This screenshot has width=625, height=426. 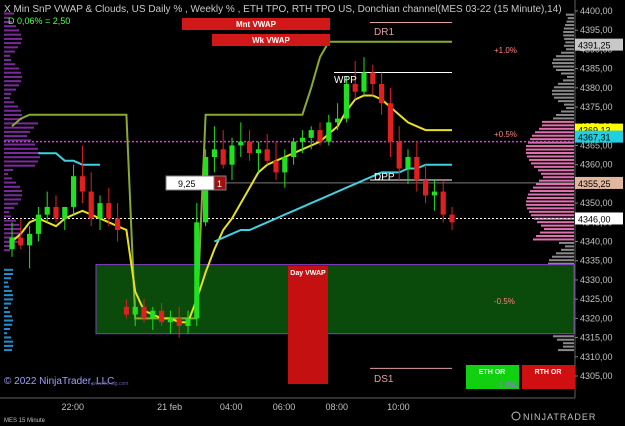 I want to click on rth-or-button: RTH OR, so click(x=548, y=377).